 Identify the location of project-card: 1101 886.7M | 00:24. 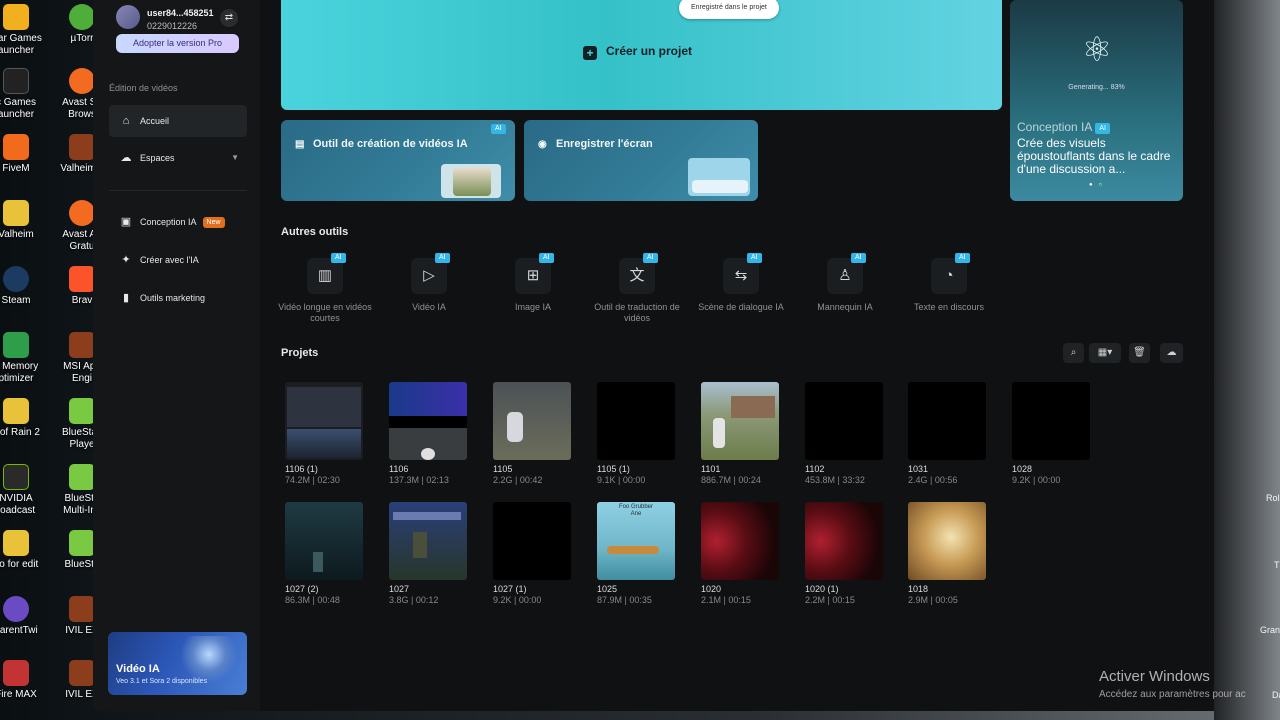
(740, 433).